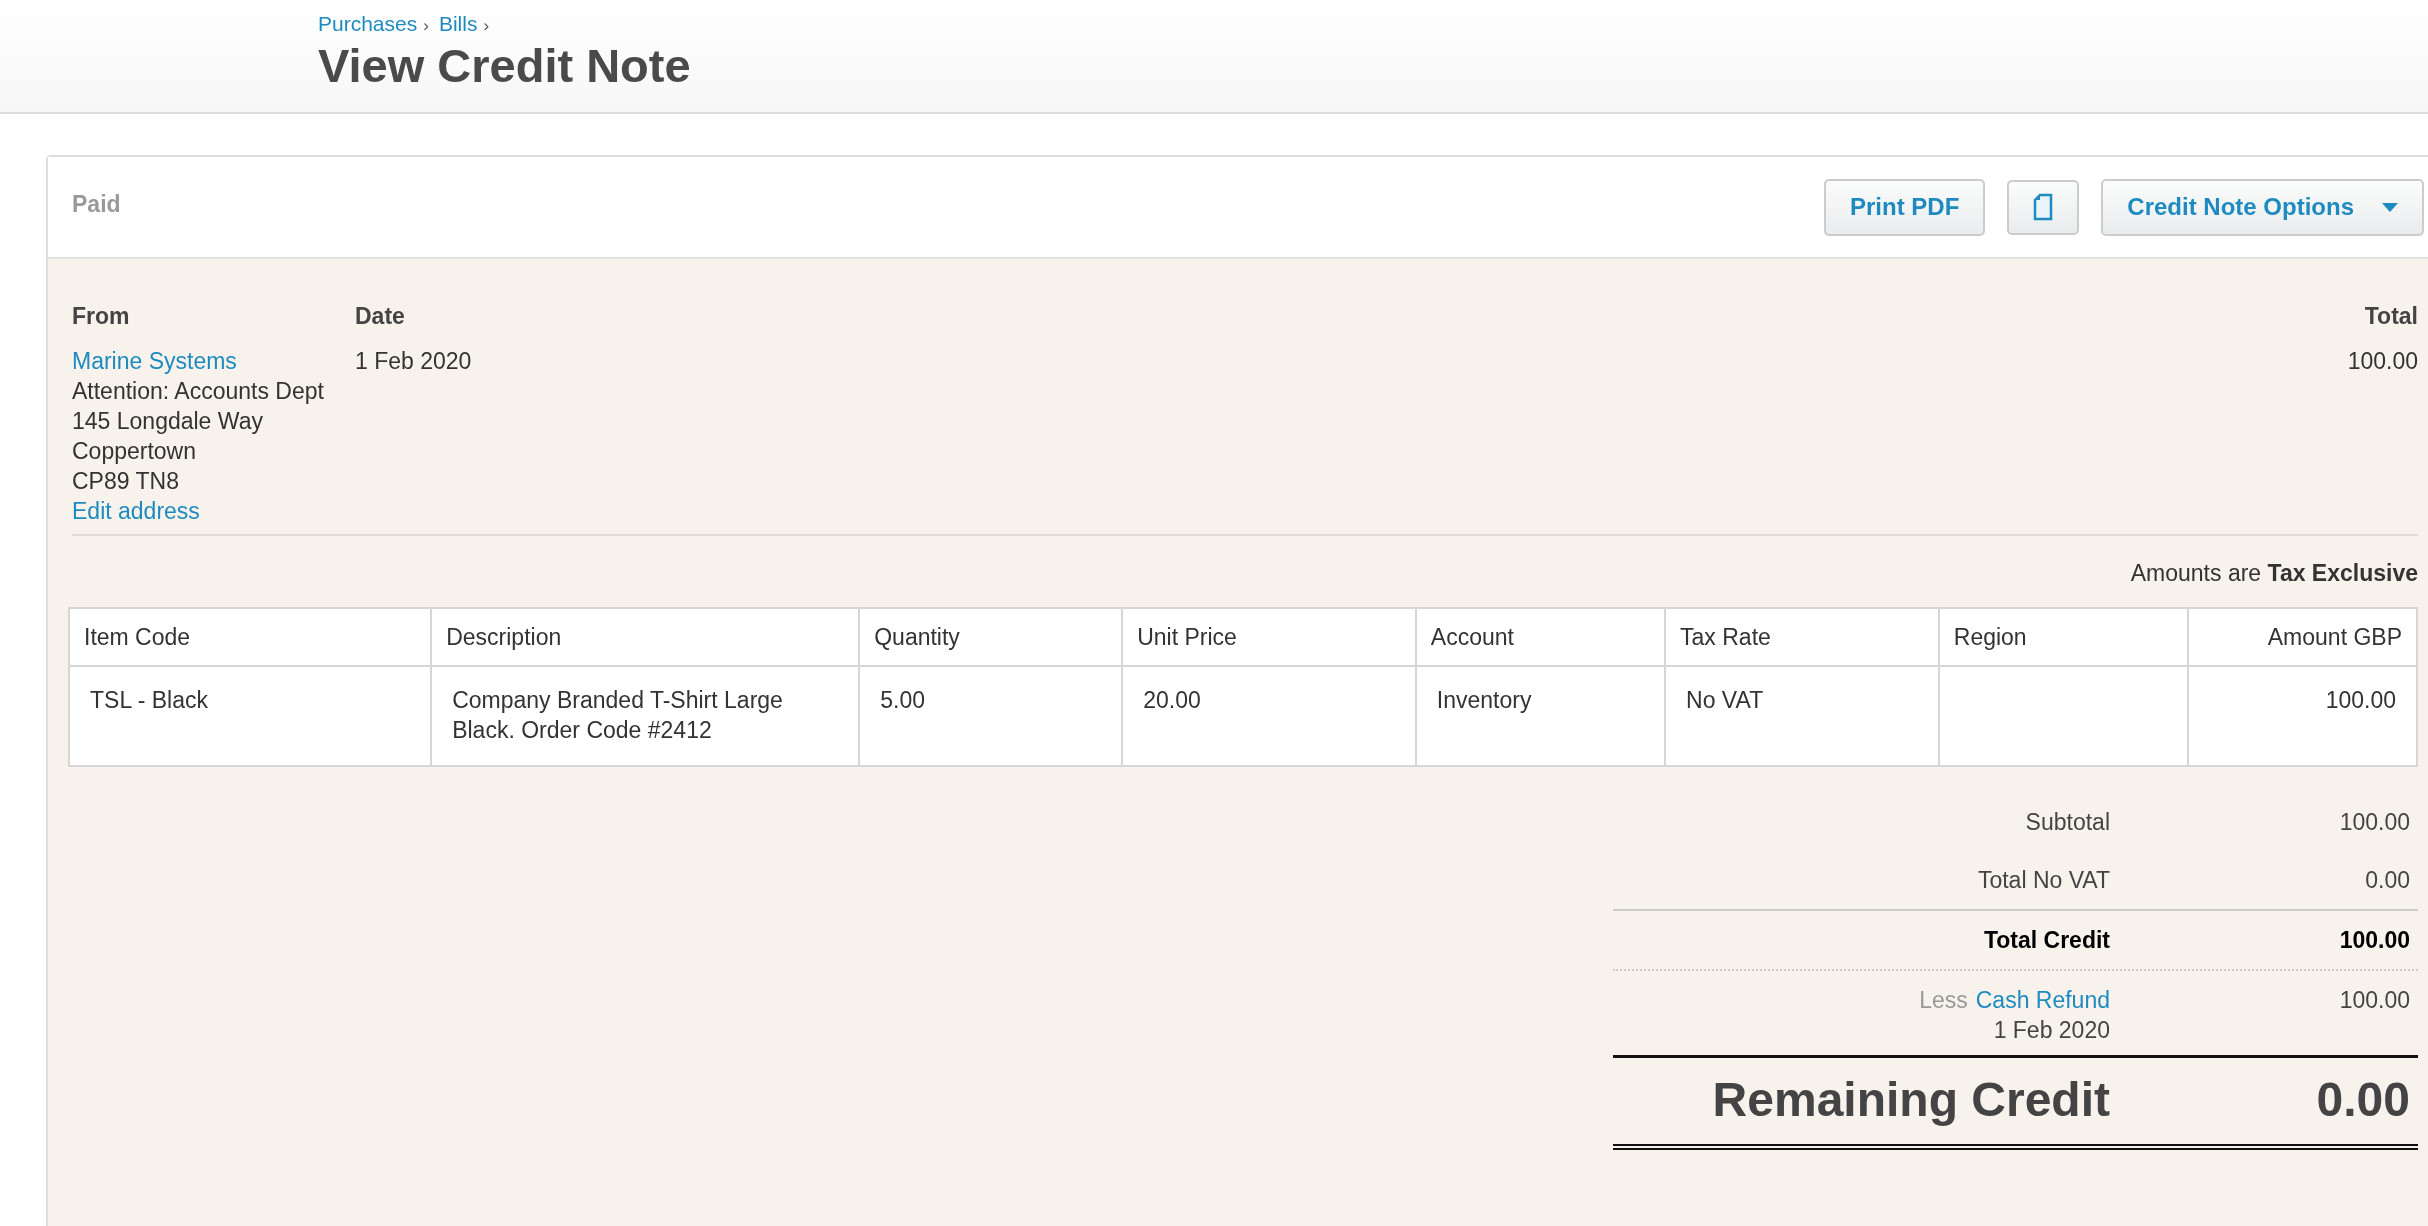  What do you see at coordinates (168, 421) in the screenshot?
I see `address-line: 145 Longdale Way` at bounding box center [168, 421].